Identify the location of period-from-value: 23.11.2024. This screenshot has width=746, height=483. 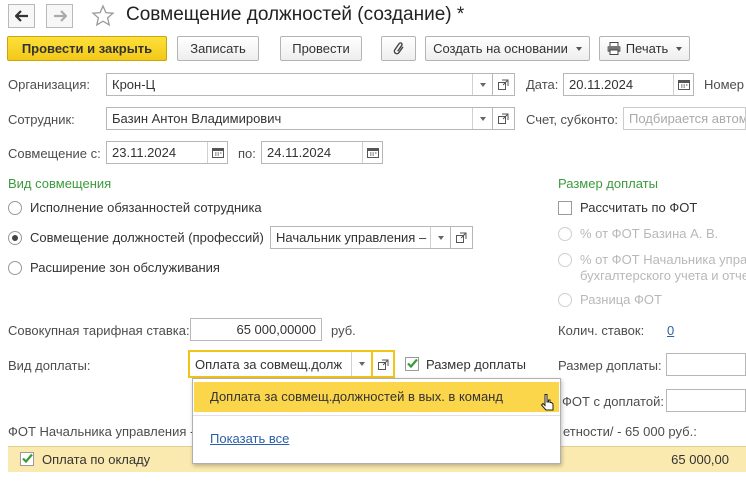
(144, 152).